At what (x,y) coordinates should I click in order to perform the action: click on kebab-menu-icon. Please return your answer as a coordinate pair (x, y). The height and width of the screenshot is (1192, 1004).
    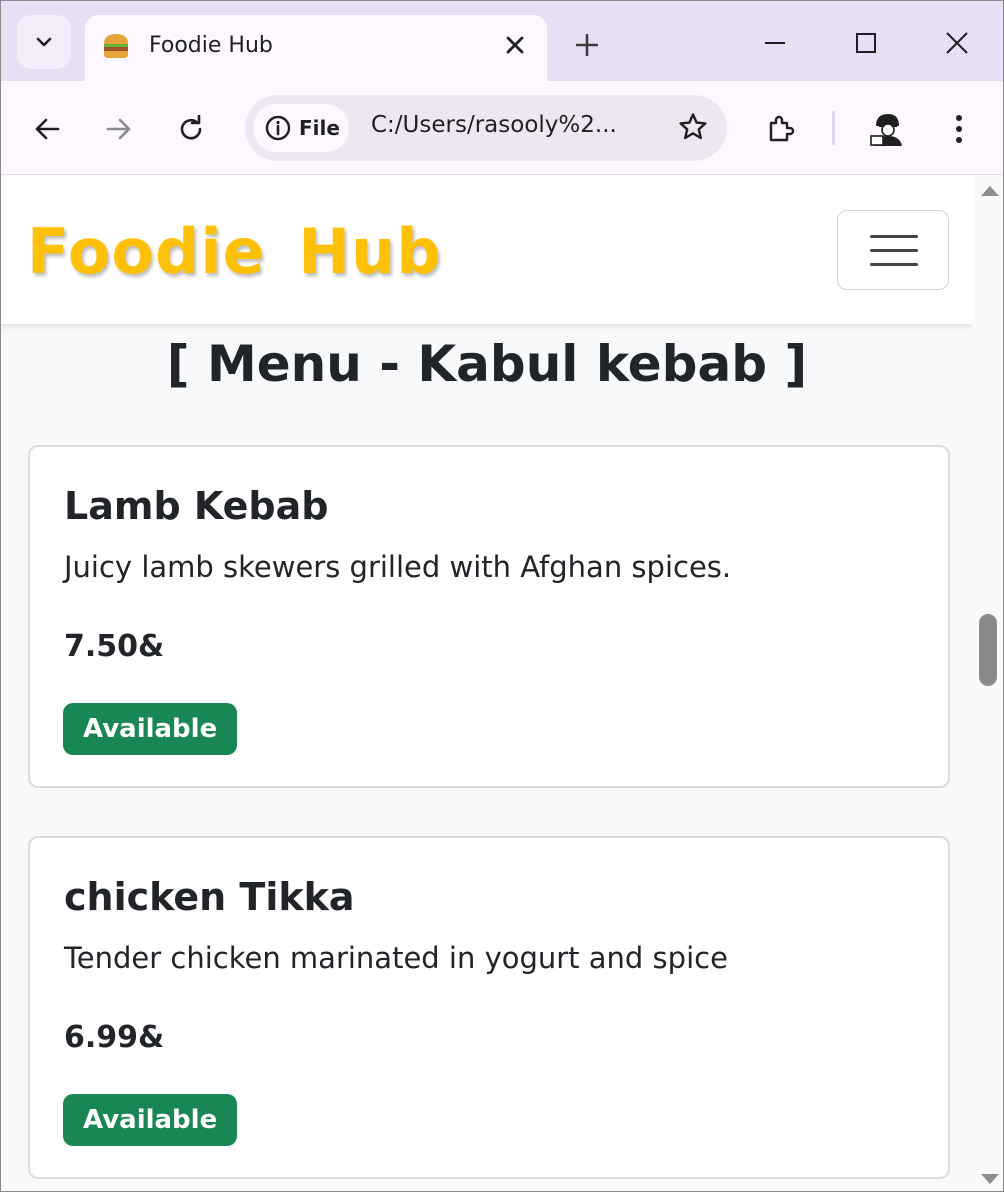
    Looking at the image, I should click on (959, 129).